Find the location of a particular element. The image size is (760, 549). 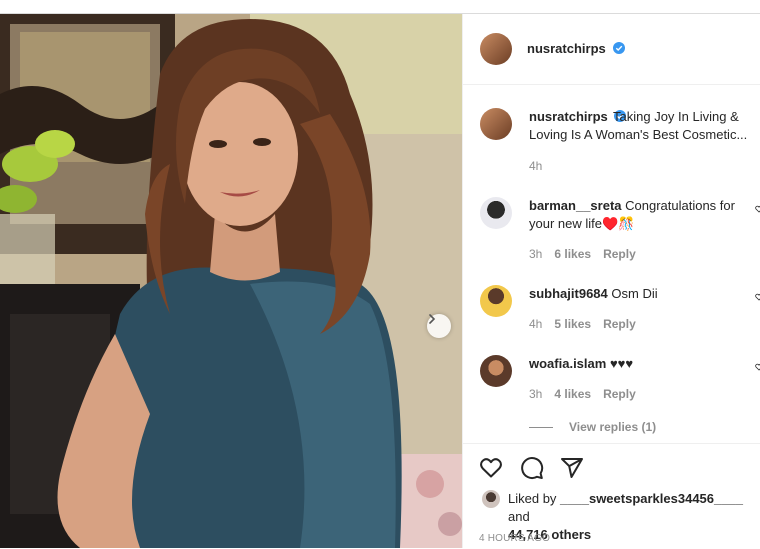

liked-by-user: ____sweetsparkles34456____ is located at coordinates (651, 498).